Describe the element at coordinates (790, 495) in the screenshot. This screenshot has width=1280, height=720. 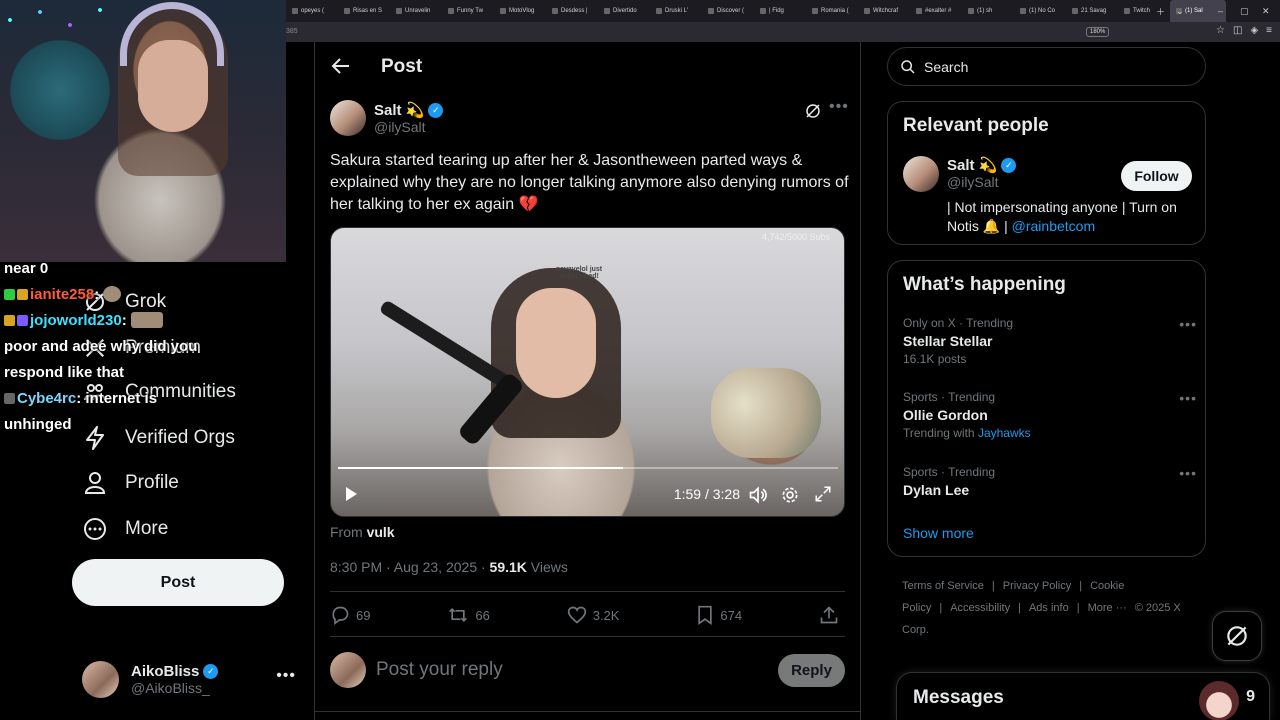
I see `settings-gear-icon` at that location.